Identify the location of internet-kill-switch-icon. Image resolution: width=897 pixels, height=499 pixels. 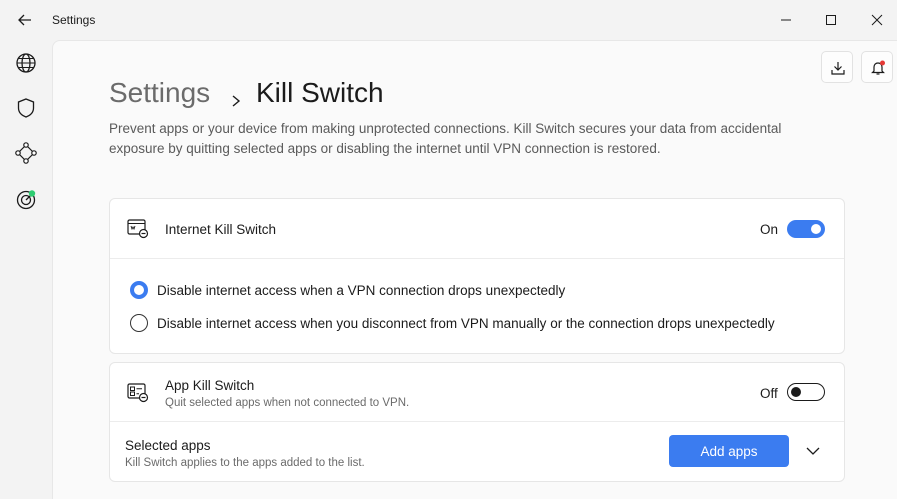
(138, 229).